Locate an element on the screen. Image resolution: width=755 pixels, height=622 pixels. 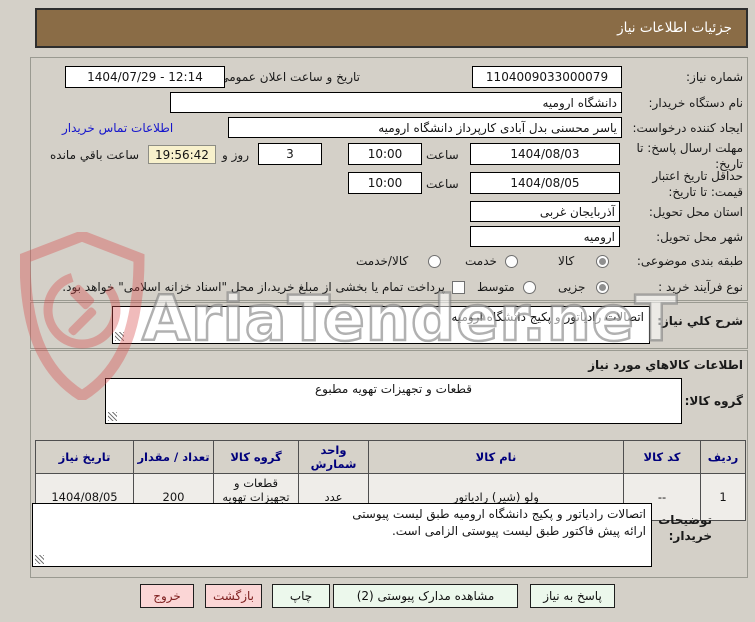
need-number-input: 1104009033000079 is located at coordinates (547, 77).